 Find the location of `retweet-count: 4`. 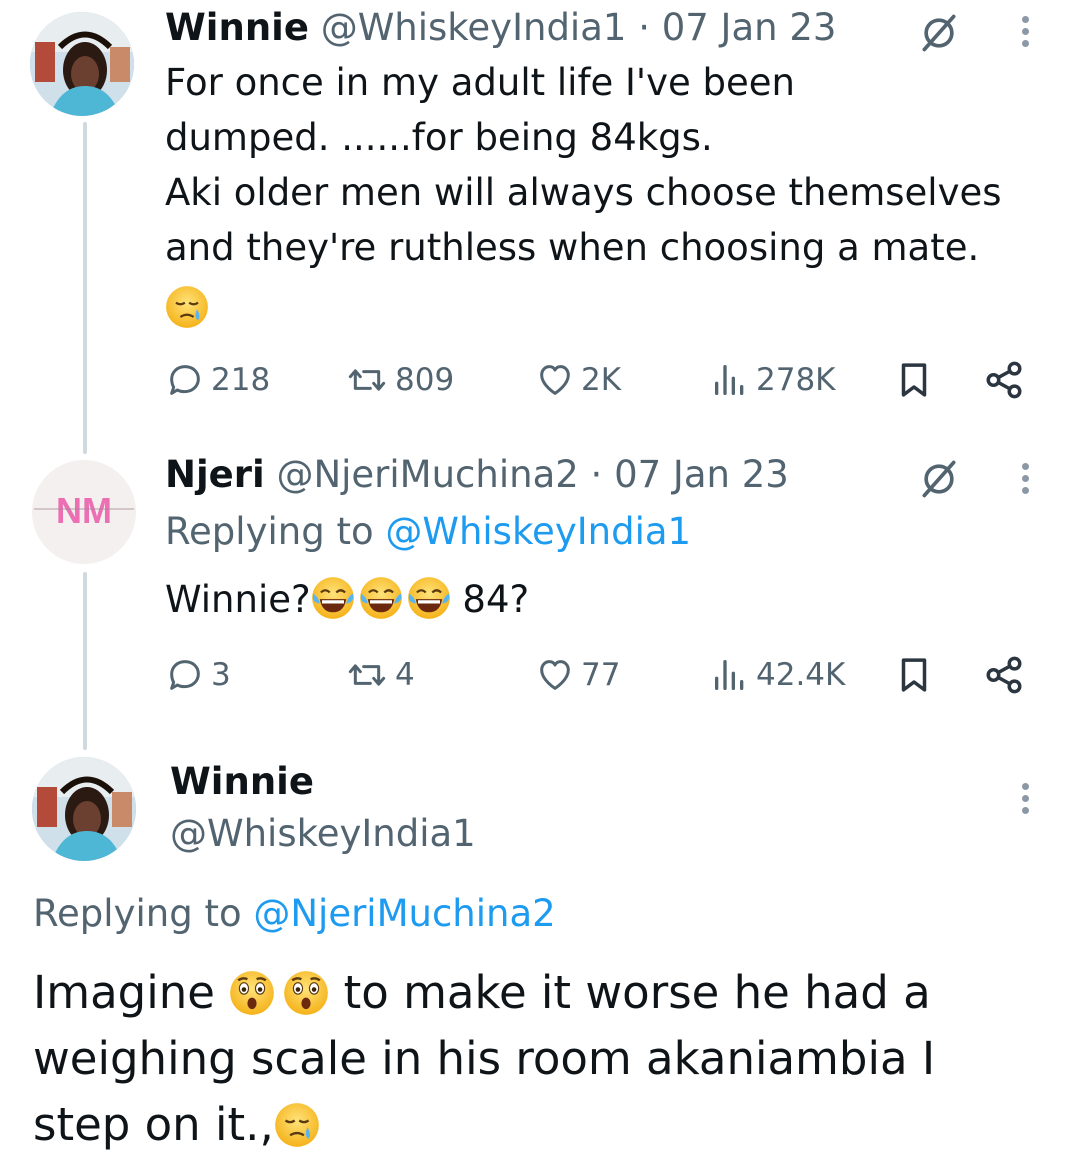

retweet-count: 4 is located at coordinates (405, 675).